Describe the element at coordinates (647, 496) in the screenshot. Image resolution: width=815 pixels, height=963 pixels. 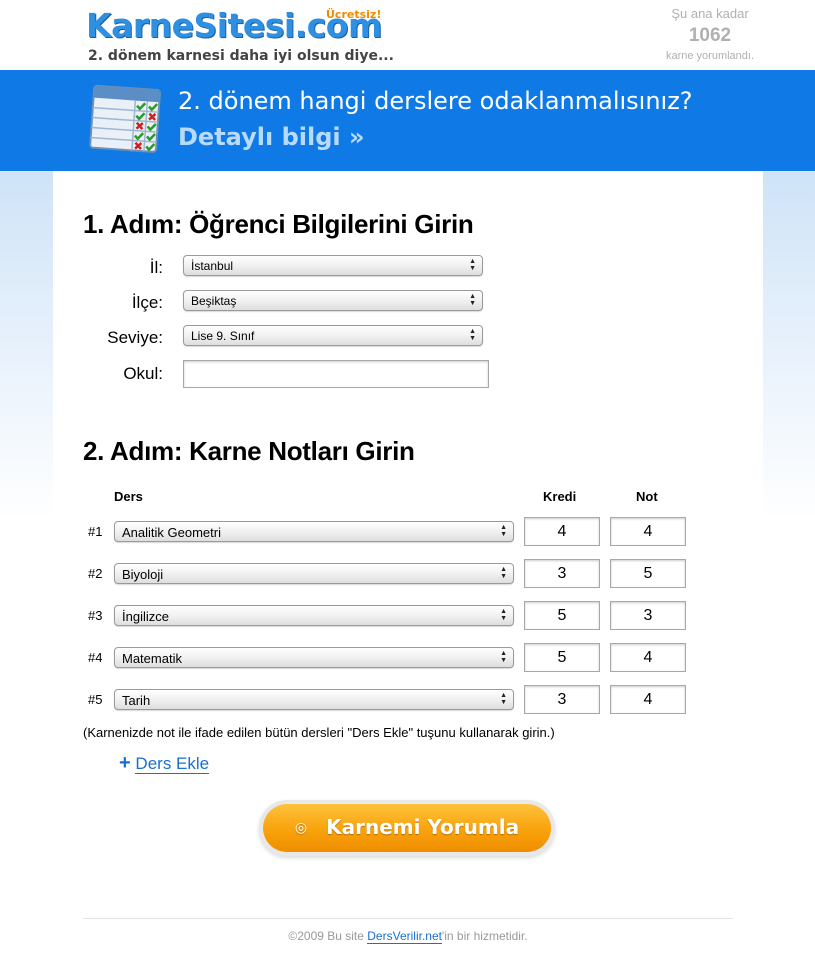
I see `column-header-not: Not` at that location.